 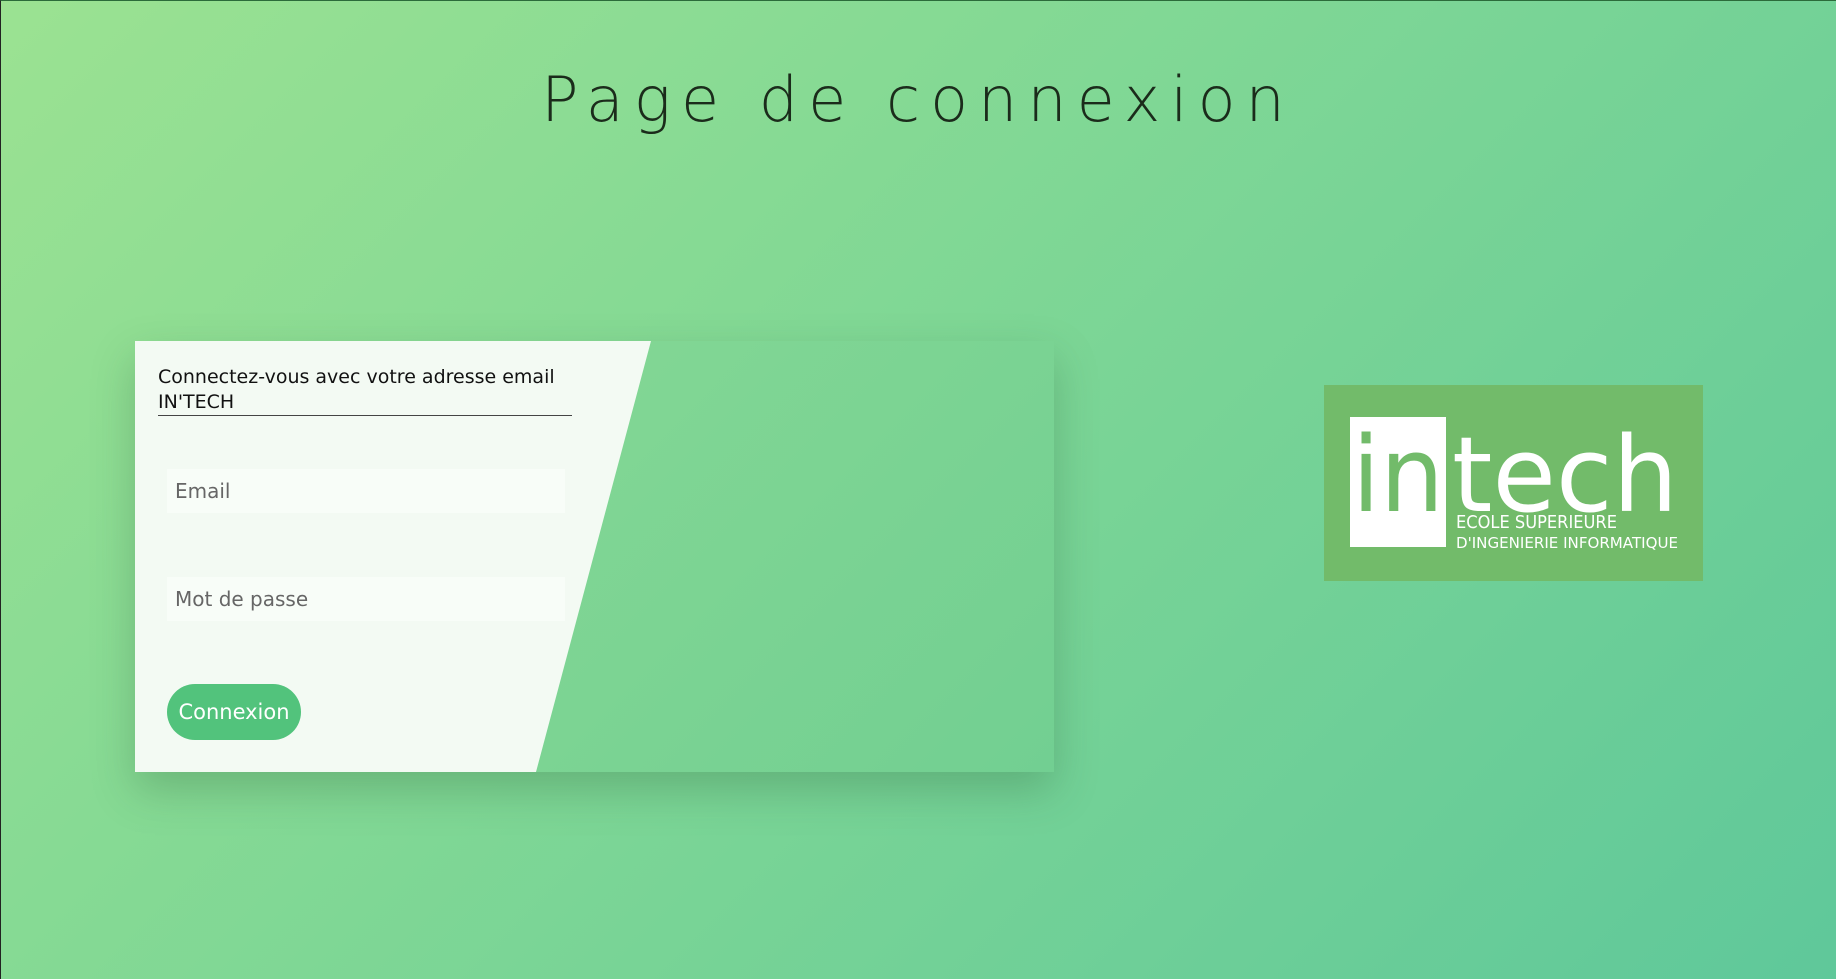 What do you see at coordinates (1536, 522) in the screenshot?
I see `logo-tagline-line-1: ECOLE SUPERIEURE` at bounding box center [1536, 522].